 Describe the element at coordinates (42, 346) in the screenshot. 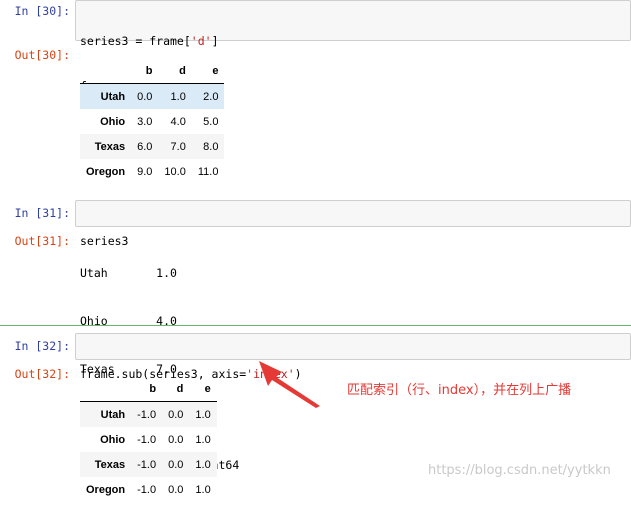

I see `in-prompt-32: In [32]:` at that location.